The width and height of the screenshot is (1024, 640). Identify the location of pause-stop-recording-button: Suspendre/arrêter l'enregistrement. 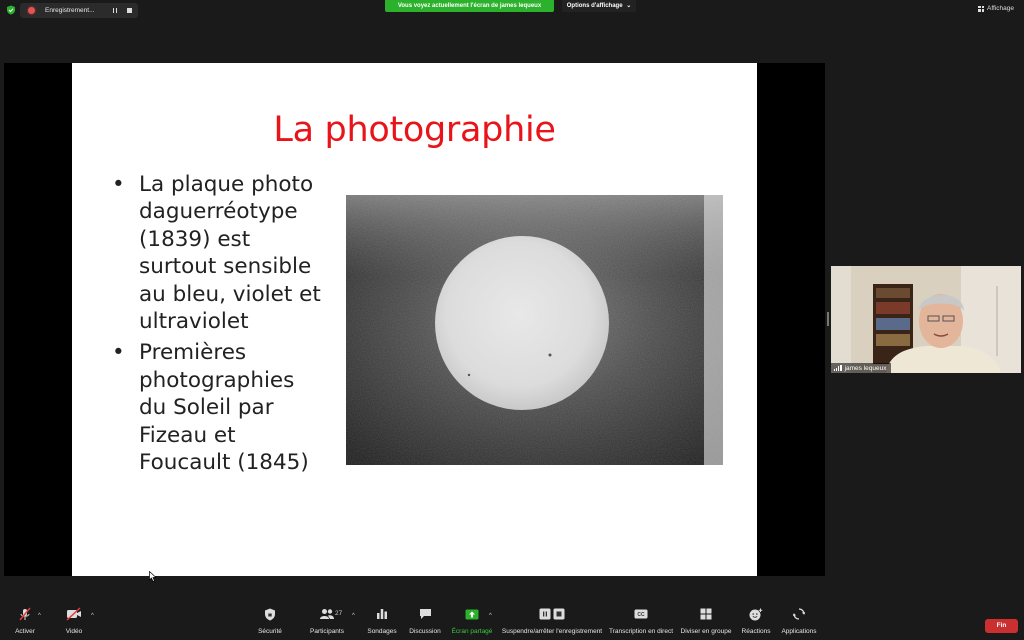
(552, 622).